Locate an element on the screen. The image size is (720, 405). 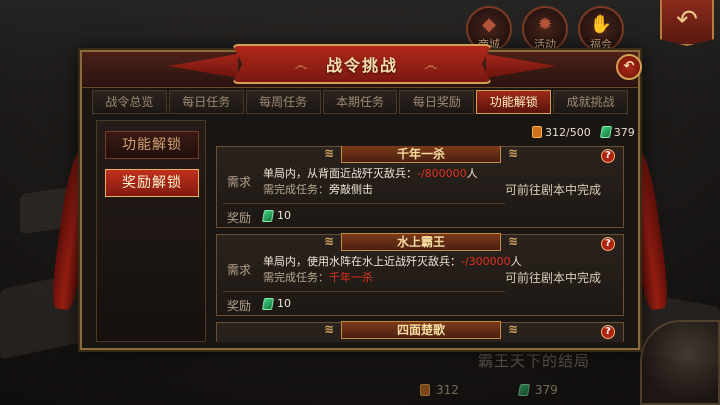
tab-daily-rewards: 每日奖励 is located at coordinates (437, 102).